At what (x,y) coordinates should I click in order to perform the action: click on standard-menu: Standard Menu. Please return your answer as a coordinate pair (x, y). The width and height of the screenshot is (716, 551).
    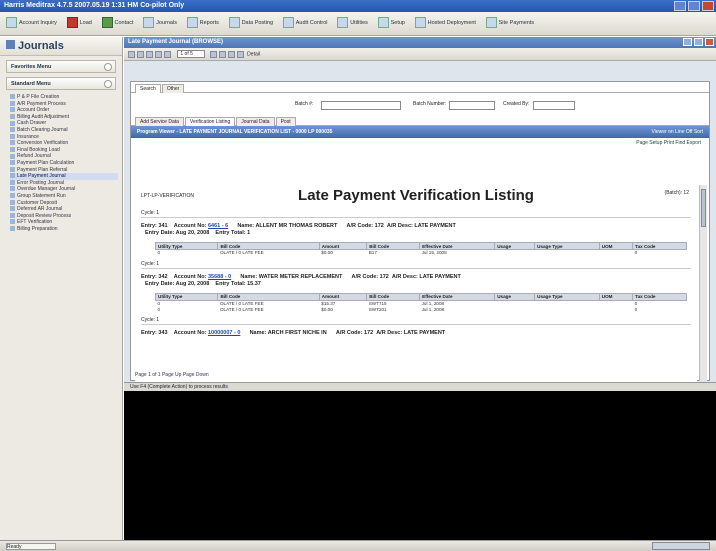
    Looking at the image, I should click on (61, 83).